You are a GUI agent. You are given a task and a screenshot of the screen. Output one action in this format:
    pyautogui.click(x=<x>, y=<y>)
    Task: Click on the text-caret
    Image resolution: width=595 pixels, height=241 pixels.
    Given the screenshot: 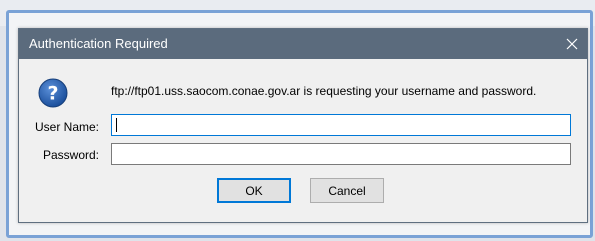 What is the action you would take?
    pyautogui.click(x=116, y=125)
    